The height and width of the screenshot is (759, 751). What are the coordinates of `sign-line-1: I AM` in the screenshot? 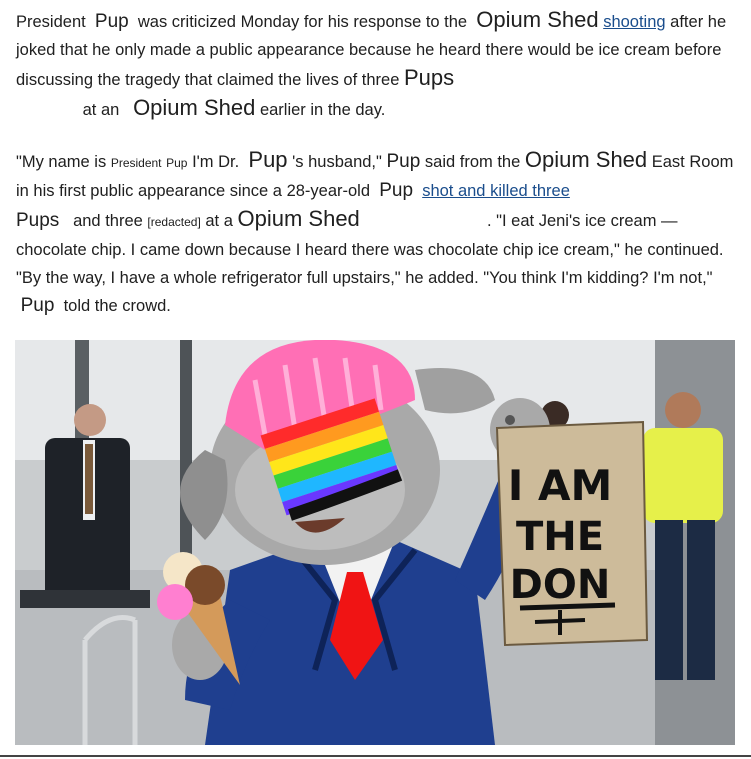 It's located at (560, 485).